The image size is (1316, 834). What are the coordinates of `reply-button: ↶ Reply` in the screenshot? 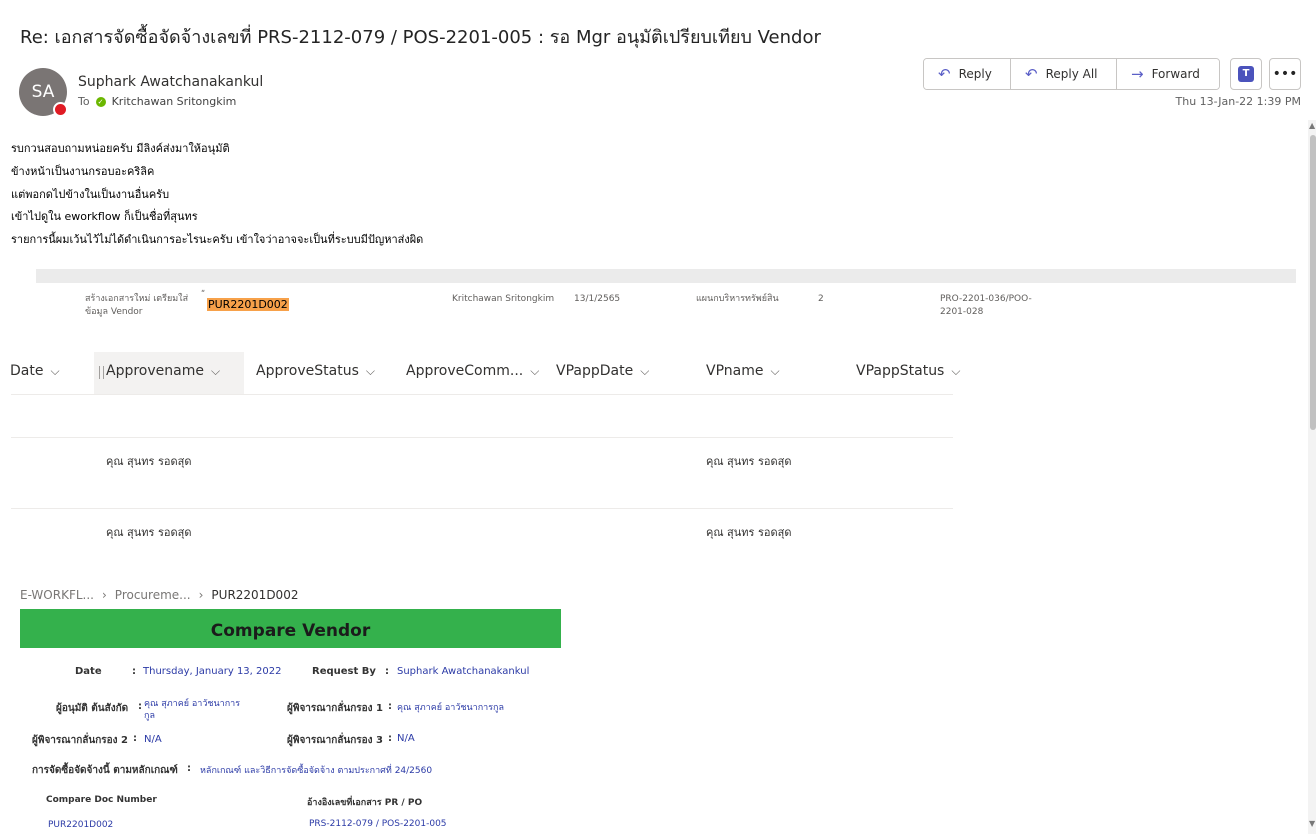 It's located at (967, 74).